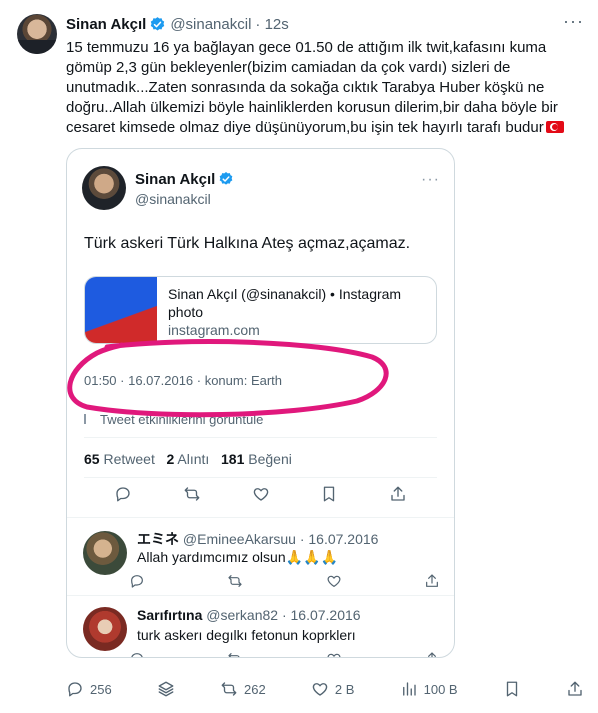 This screenshot has height=713, width=598. I want to click on share-button, so click(575, 689).